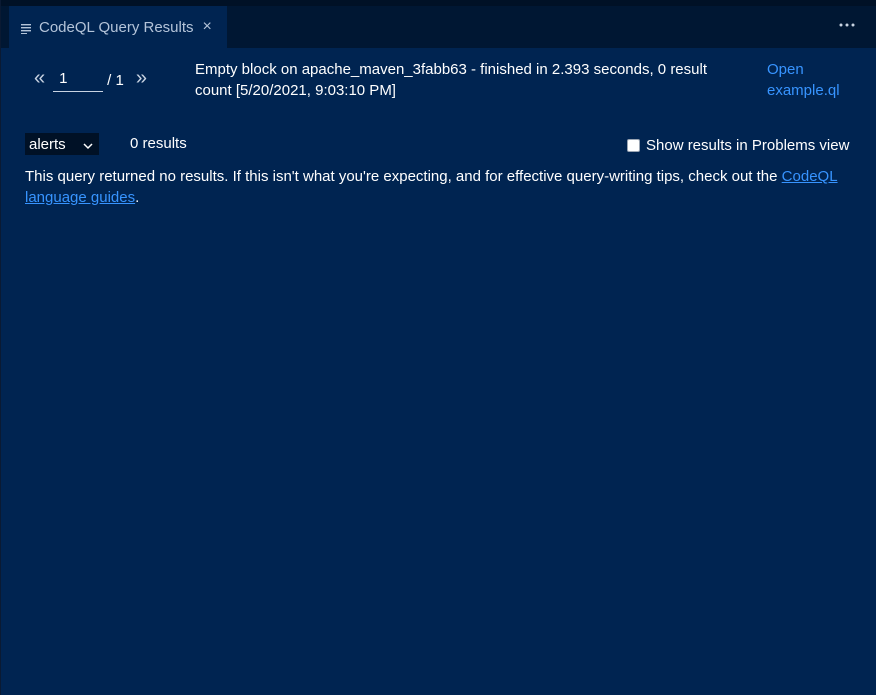 The width and height of the screenshot is (876, 695). I want to click on page-number-input, so click(78, 80).